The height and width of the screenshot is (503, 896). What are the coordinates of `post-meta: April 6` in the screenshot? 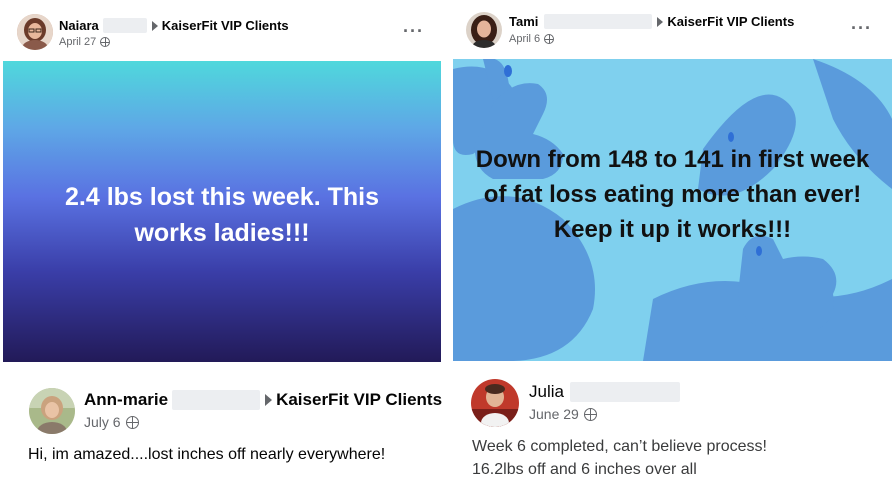 It's located at (532, 39).